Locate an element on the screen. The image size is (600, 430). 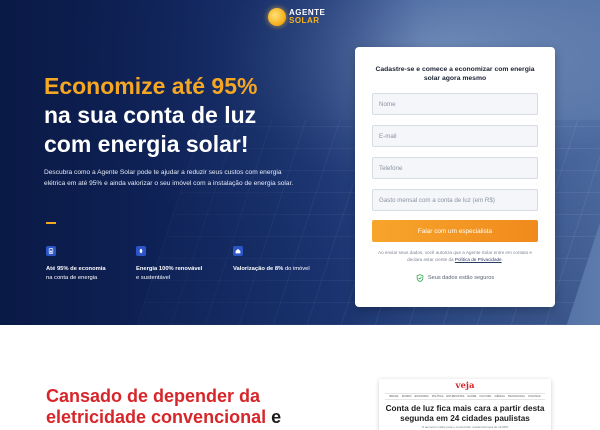
feature-renewable: Energia 100% renovável e sustentável is located at coordinates (178, 264).